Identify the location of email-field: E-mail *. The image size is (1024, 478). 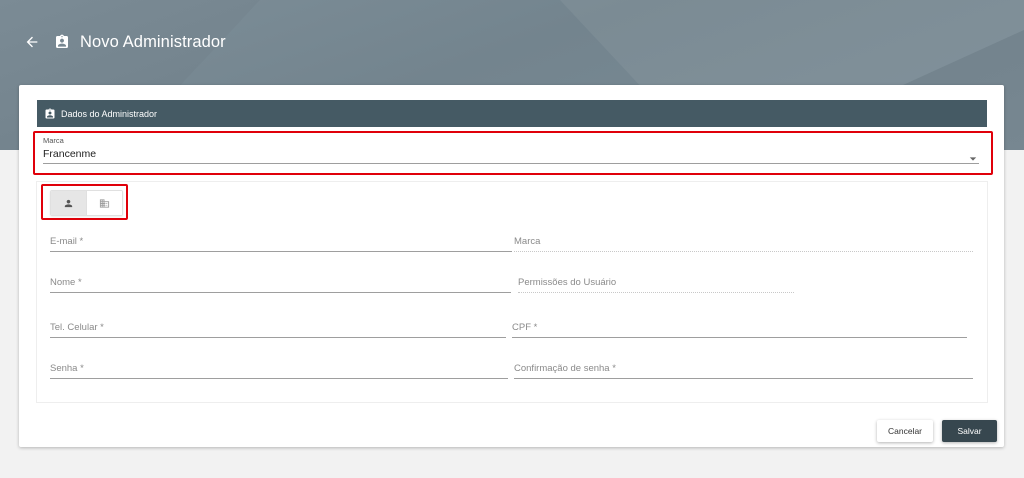
(281, 240).